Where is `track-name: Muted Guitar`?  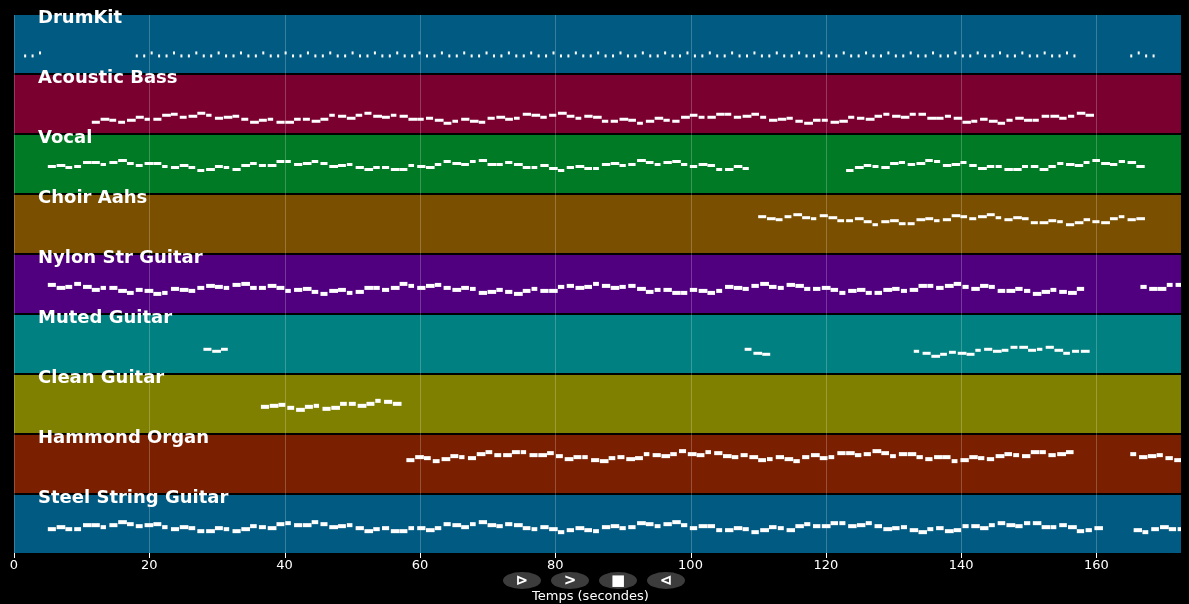
track-name: Muted Guitar is located at coordinates (105, 317).